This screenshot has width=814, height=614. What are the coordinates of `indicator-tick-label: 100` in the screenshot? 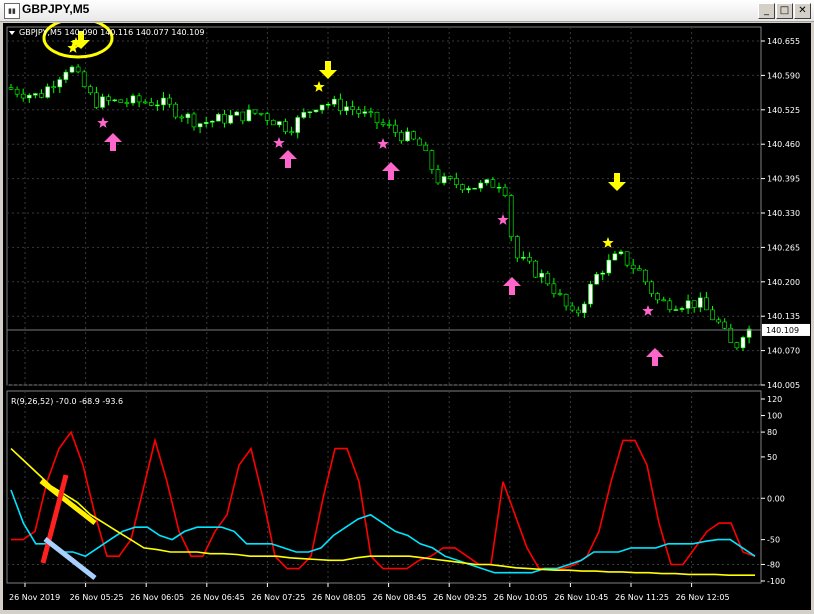 It's located at (774, 416).